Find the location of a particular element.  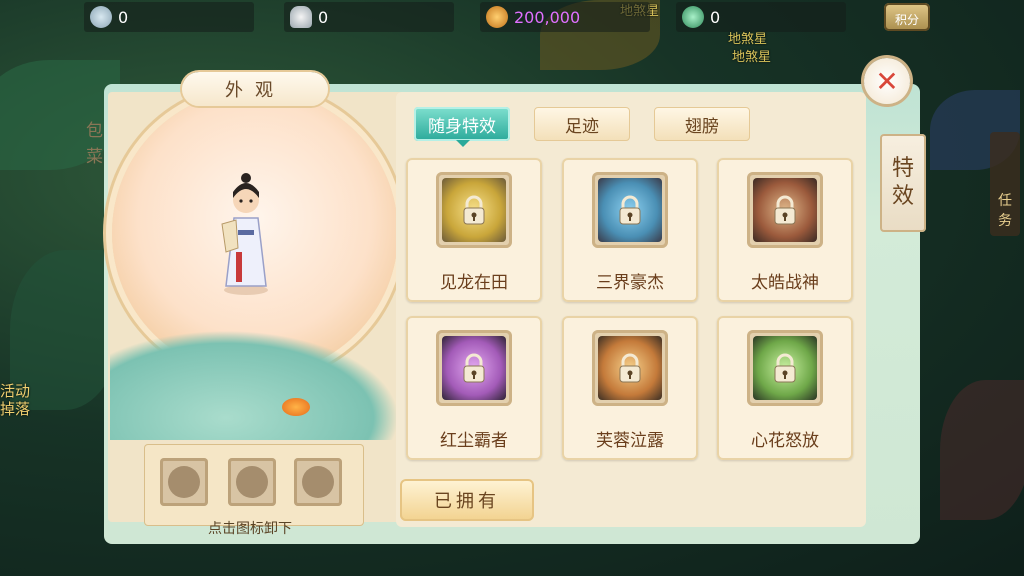

unequip-hint: 点击图标卸下 is located at coordinates (250, 529).